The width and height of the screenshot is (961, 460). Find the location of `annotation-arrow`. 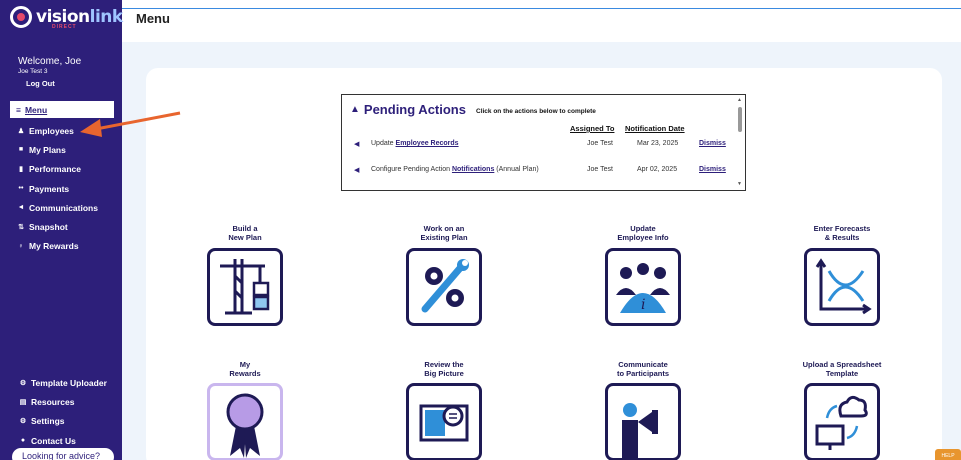

annotation-arrow is located at coordinates (130, 124).